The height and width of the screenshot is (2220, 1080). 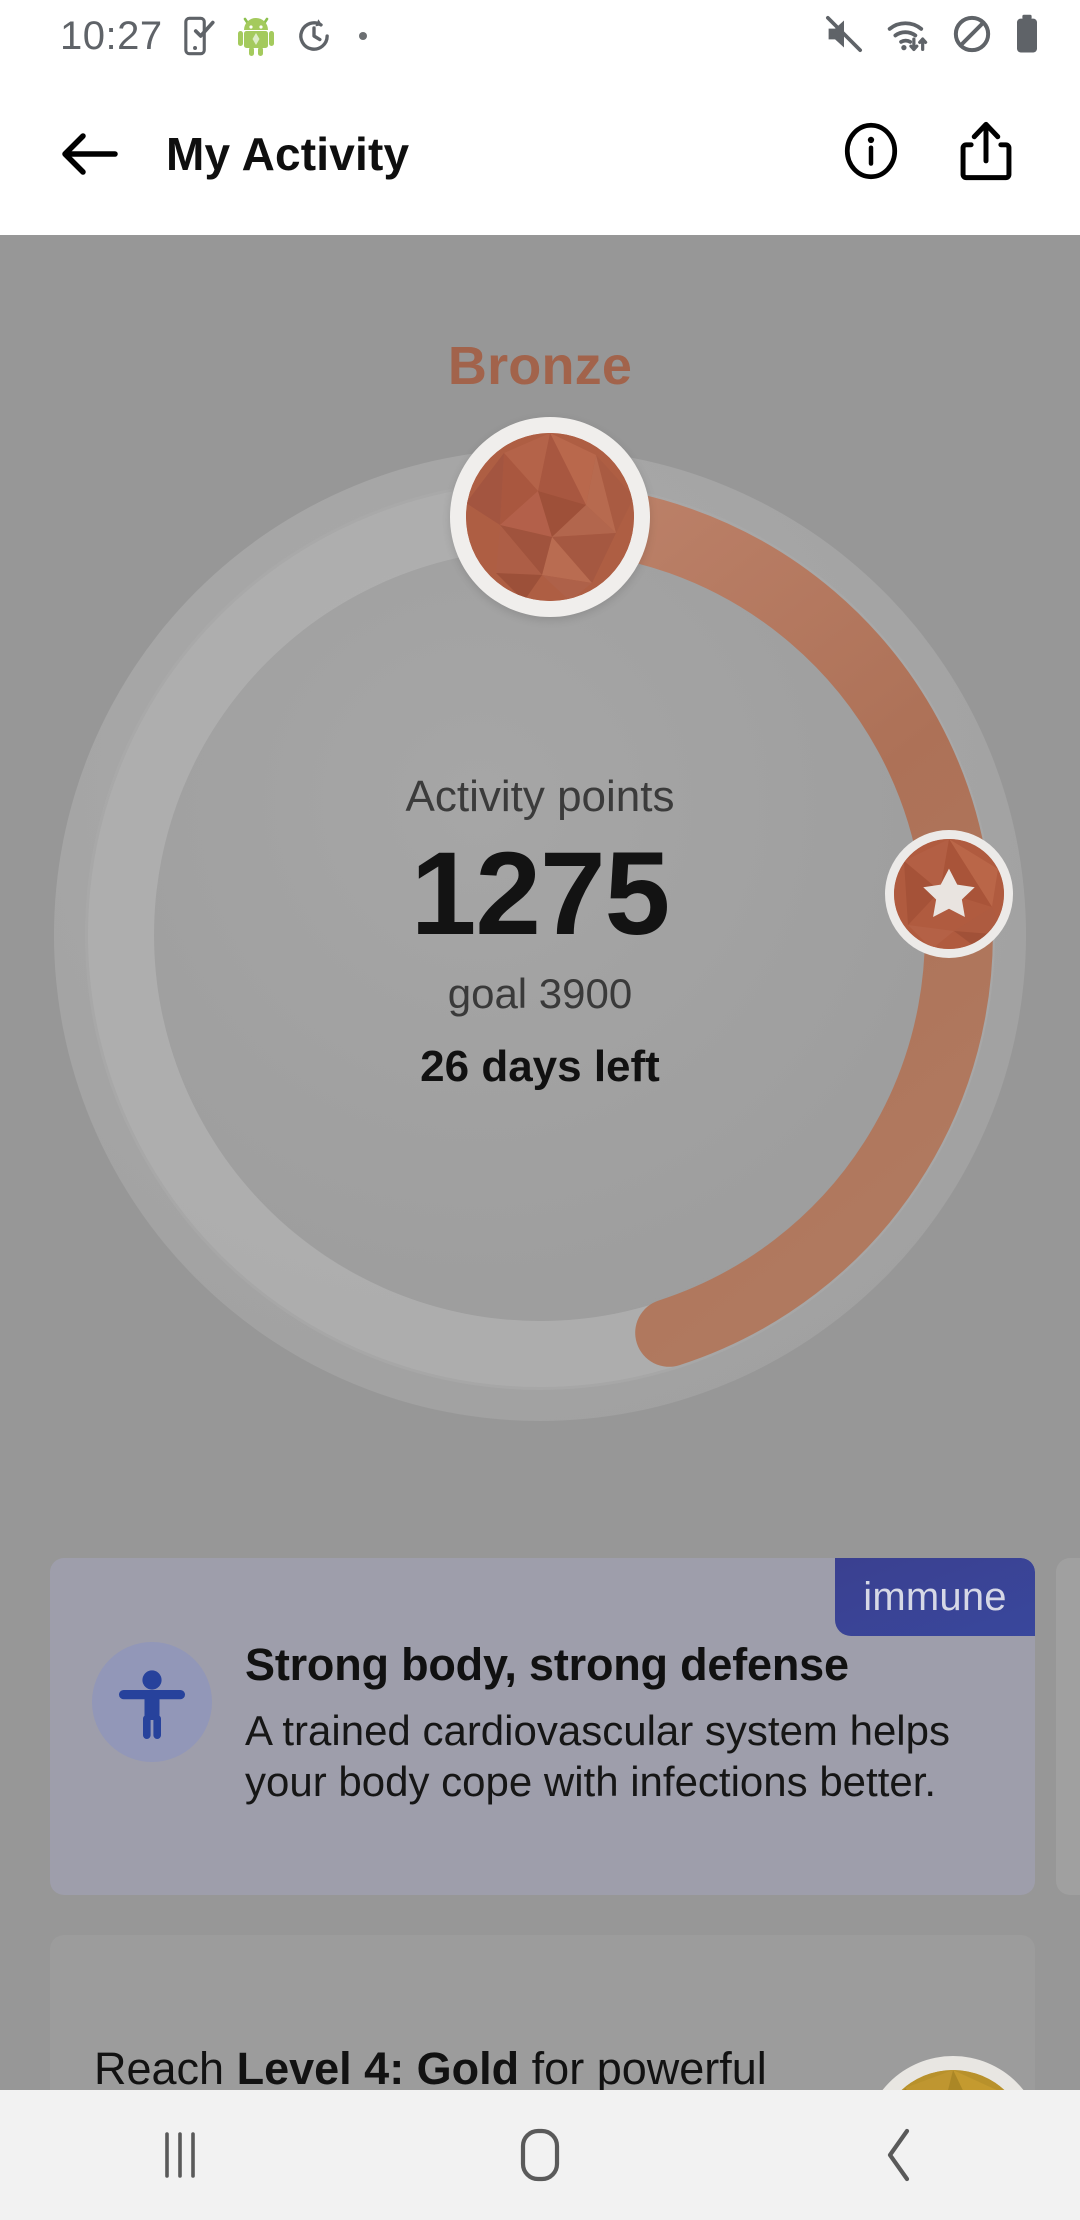 What do you see at coordinates (844, 36) in the screenshot?
I see `mute-icon` at bounding box center [844, 36].